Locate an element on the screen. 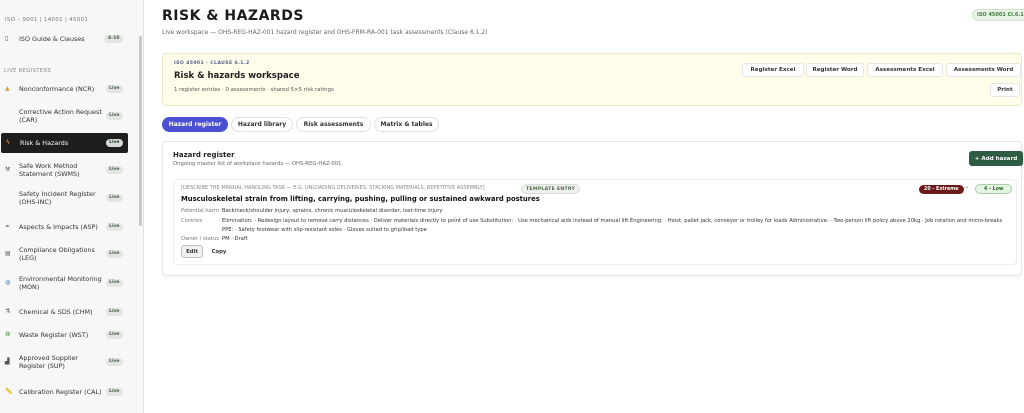 This screenshot has width=1024, height=413. sidebar-item-risk-hazards: ϟ Risk & Hazards Live is located at coordinates (64, 143).